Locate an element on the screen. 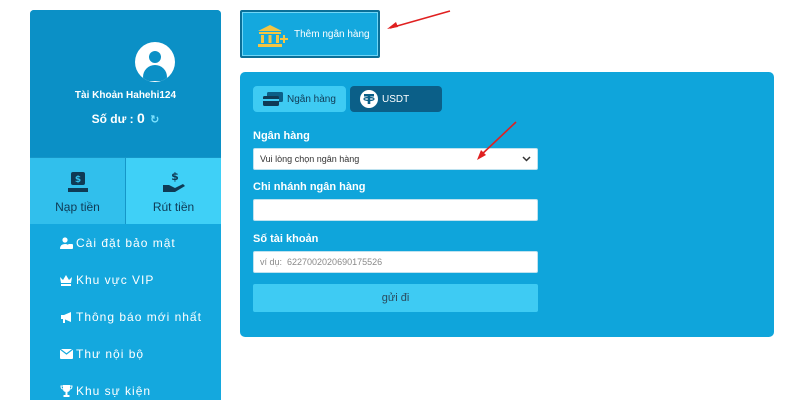 This screenshot has height=400, width=800. add-bank-button: Thêm ngân hàng is located at coordinates (310, 34).